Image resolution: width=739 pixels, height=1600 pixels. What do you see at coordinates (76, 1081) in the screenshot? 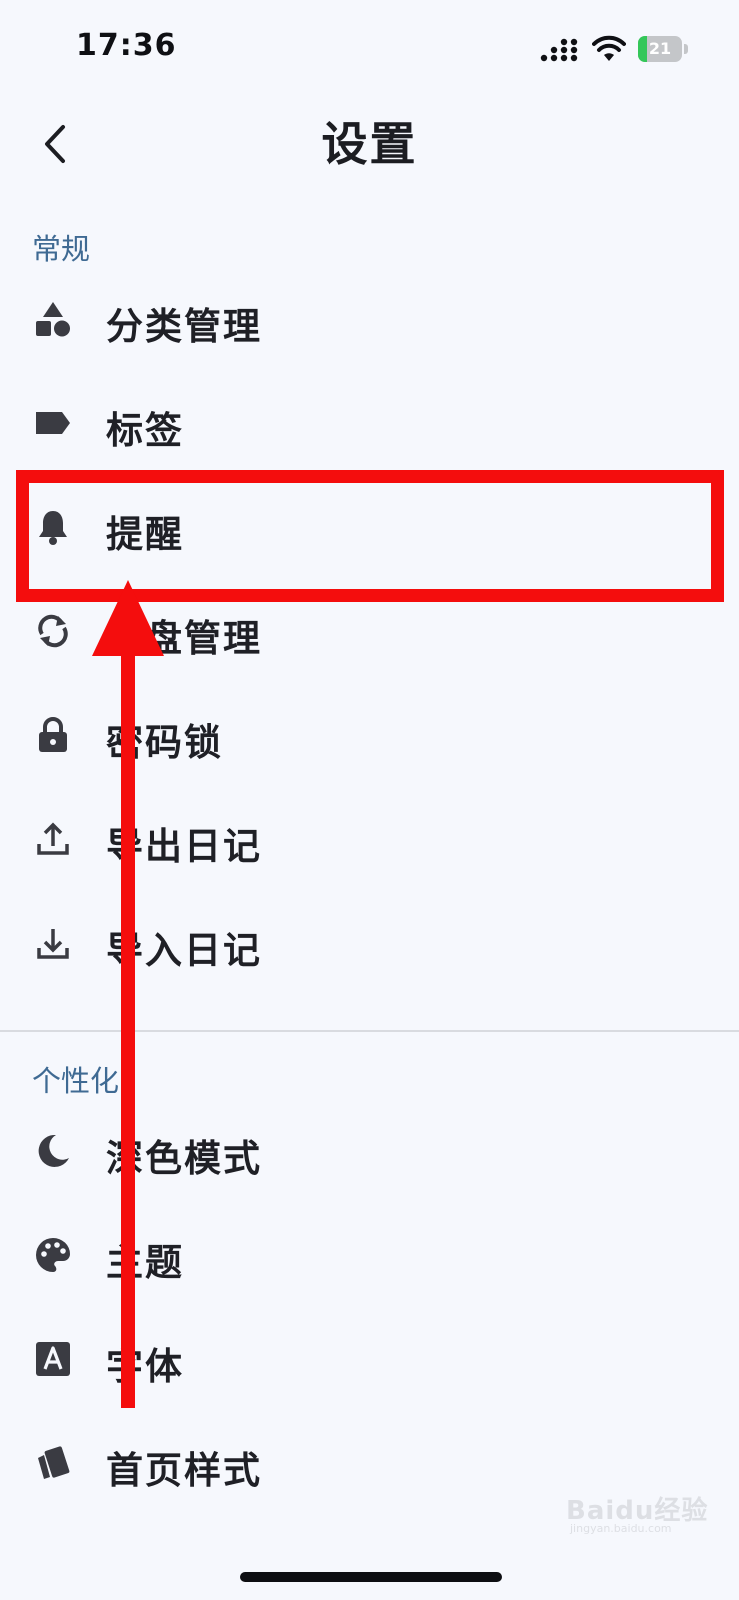
I see `section-header-personalization: 个性化` at bounding box center [76, 1081].